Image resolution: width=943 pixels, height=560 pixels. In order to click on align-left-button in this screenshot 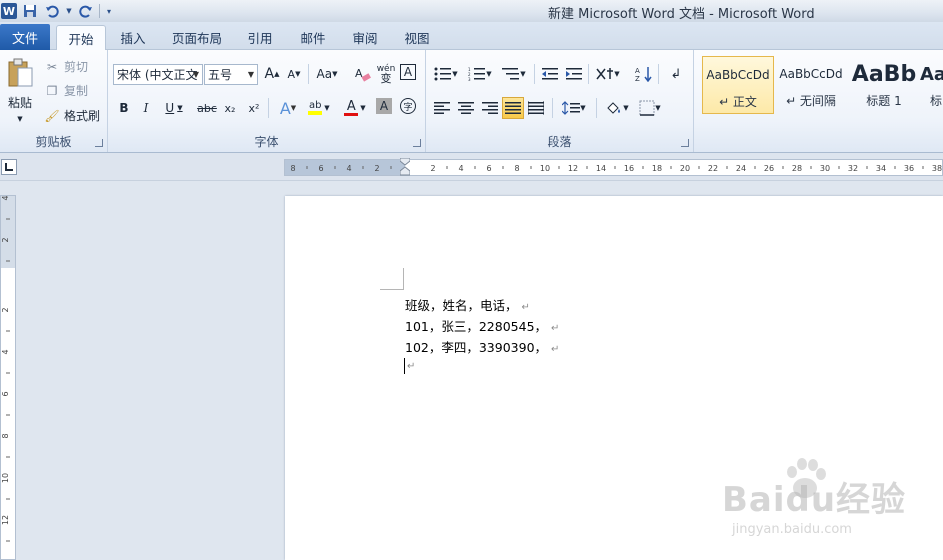, I will do `click(442, 108)`.